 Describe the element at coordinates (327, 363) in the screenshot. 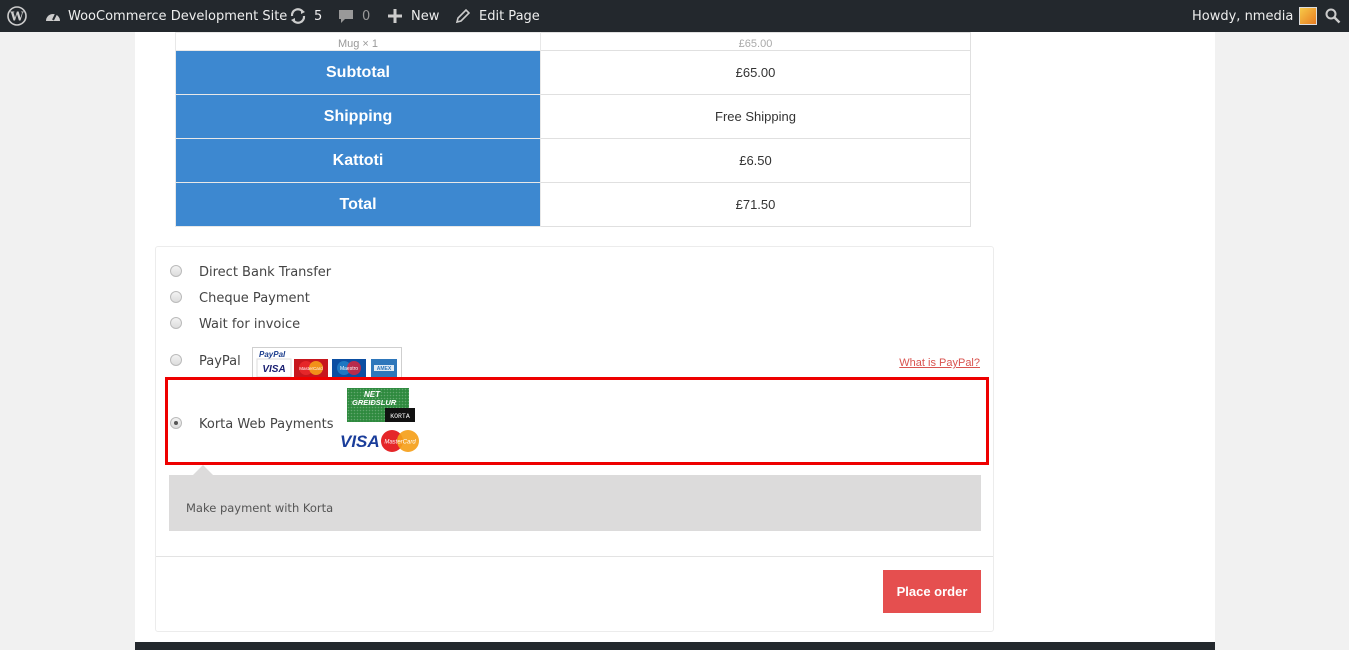

I see `paypal-acceptance-logo: PayPal VISA MasterCard Maestro AMEX` at that location.